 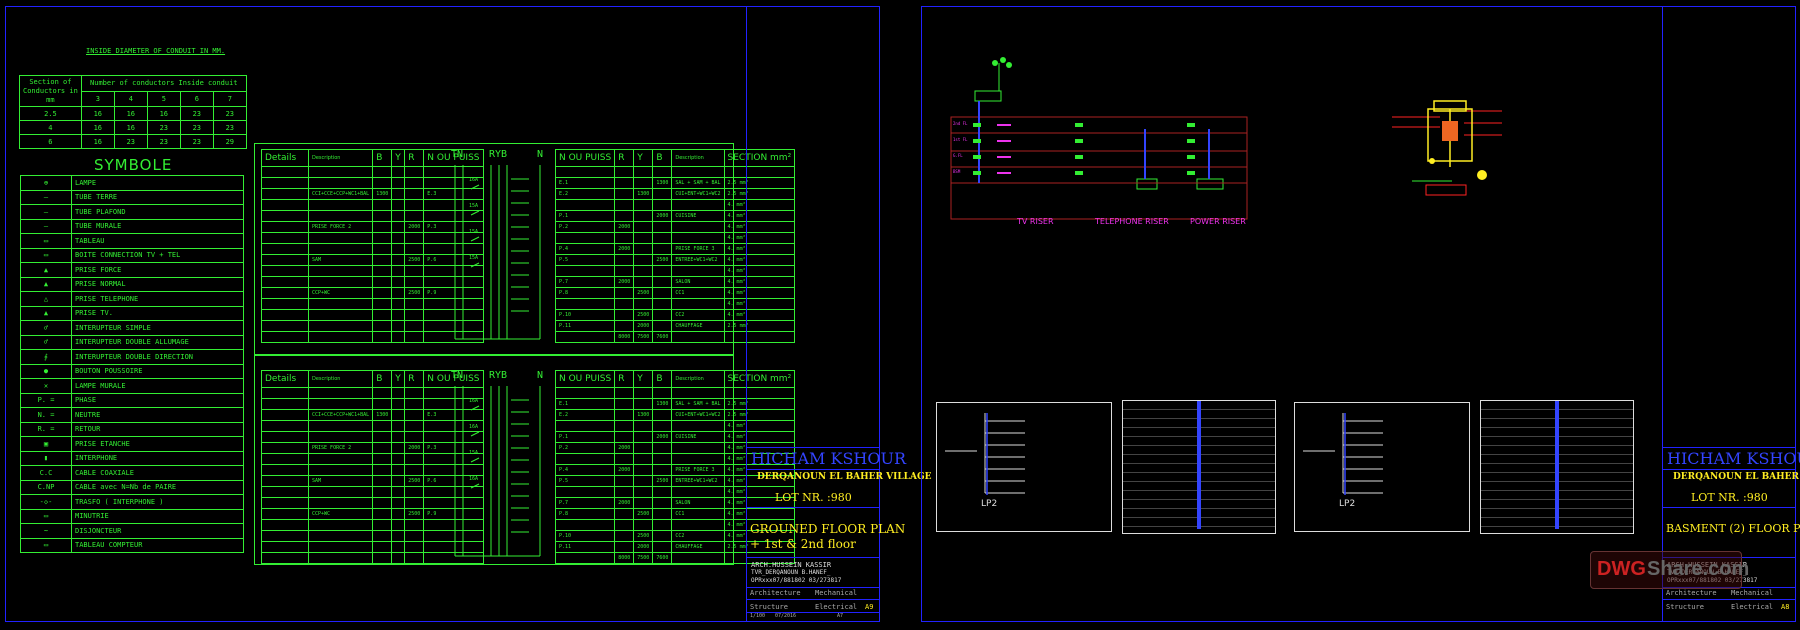 What do you see at coordinates (157, 400) in the screenshot?
I see `symbol-label: PHASE` at bounding box center [157, 400].